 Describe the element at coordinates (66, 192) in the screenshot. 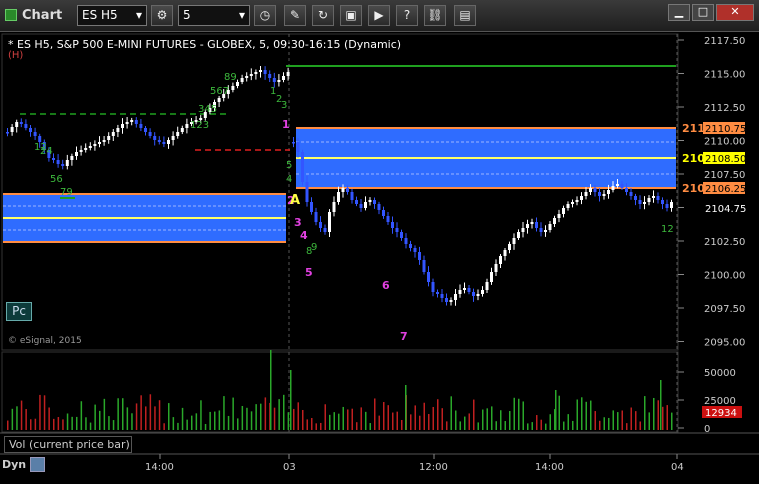

I see `svg-text: 79` at that location.